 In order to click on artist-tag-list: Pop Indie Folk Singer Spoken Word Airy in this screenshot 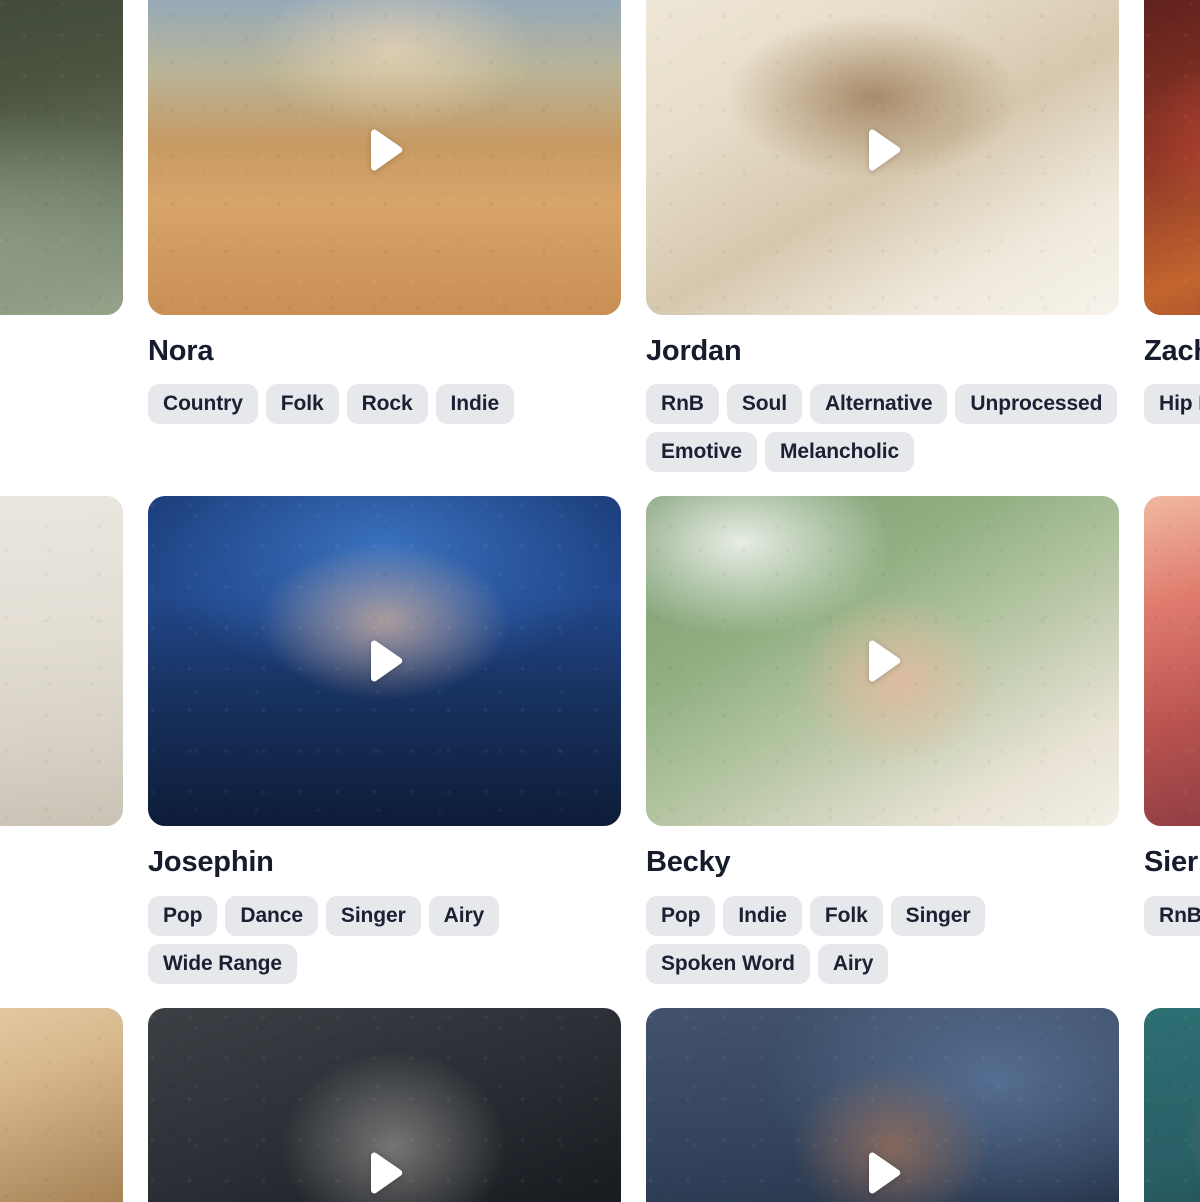, I will do `click(882, 939)`.